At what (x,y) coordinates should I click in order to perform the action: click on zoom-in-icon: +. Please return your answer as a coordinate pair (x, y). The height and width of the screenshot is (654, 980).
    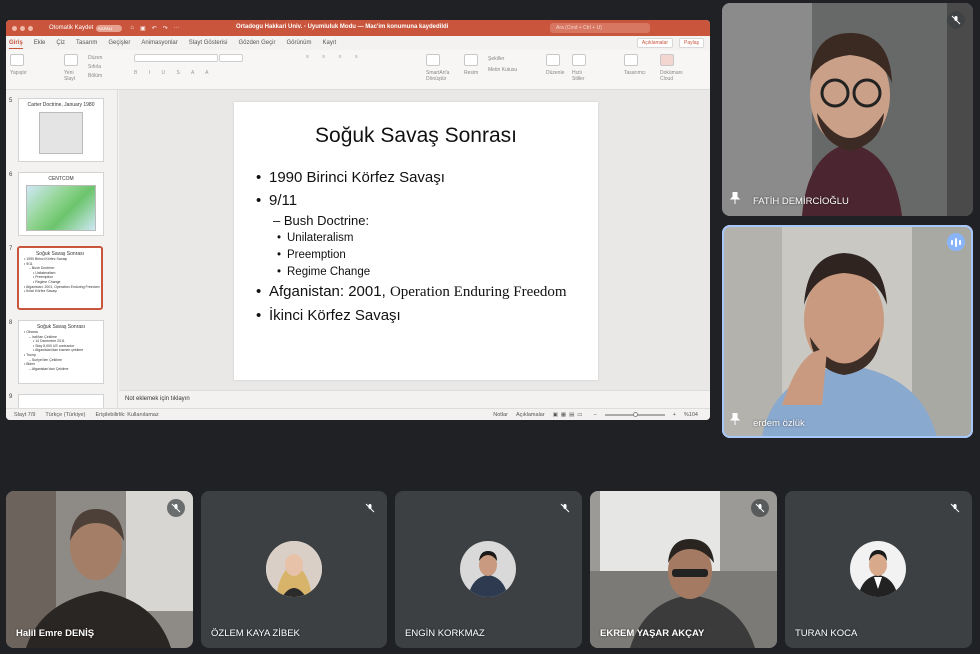
    Looking at the image, I should click on (674, 415).